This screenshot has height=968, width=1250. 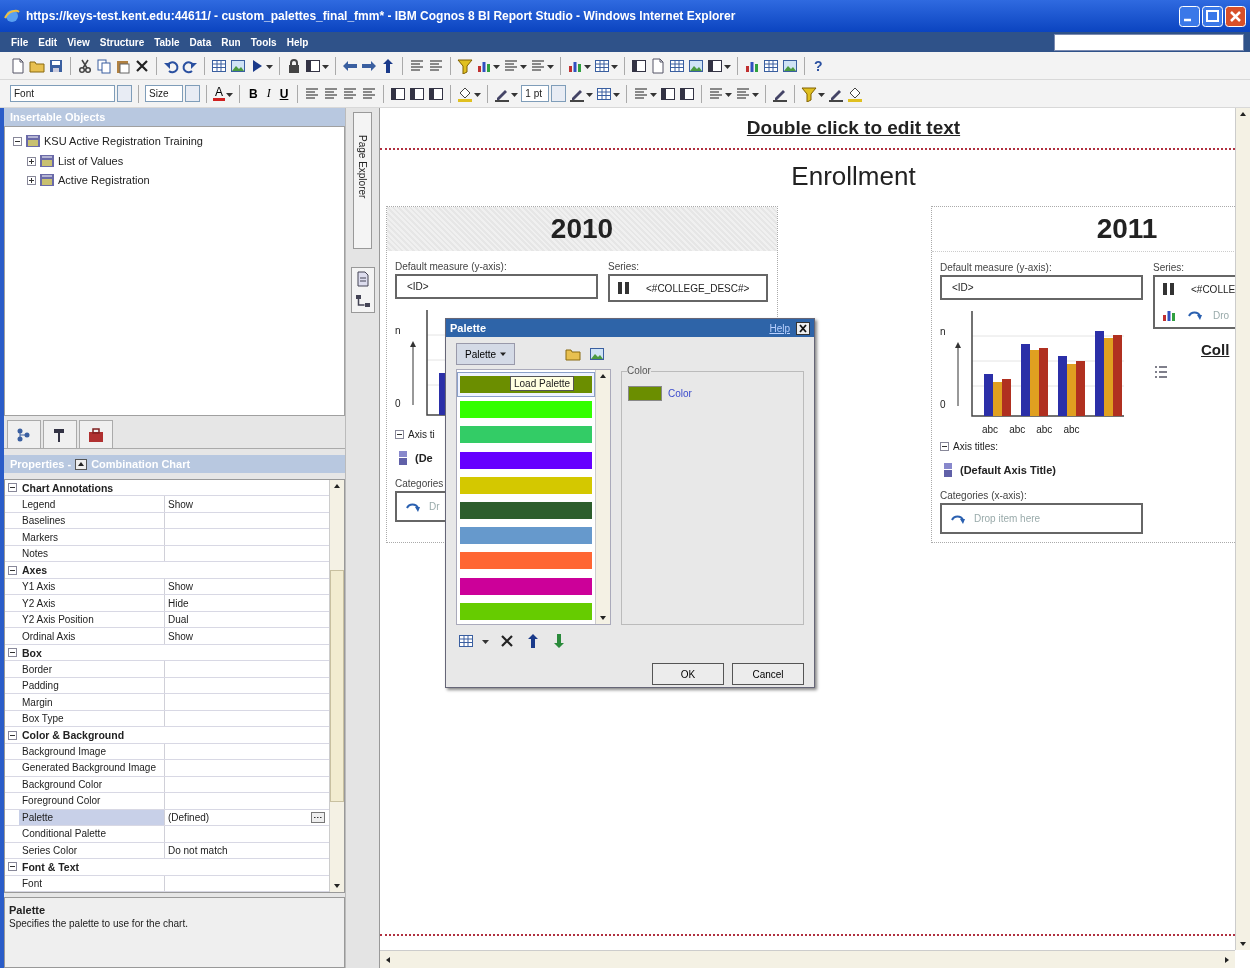 What do you see at coordinates (189, 817) in the screenshot?
I see `property-value: (Defined)` at bounding box center [189, 817].